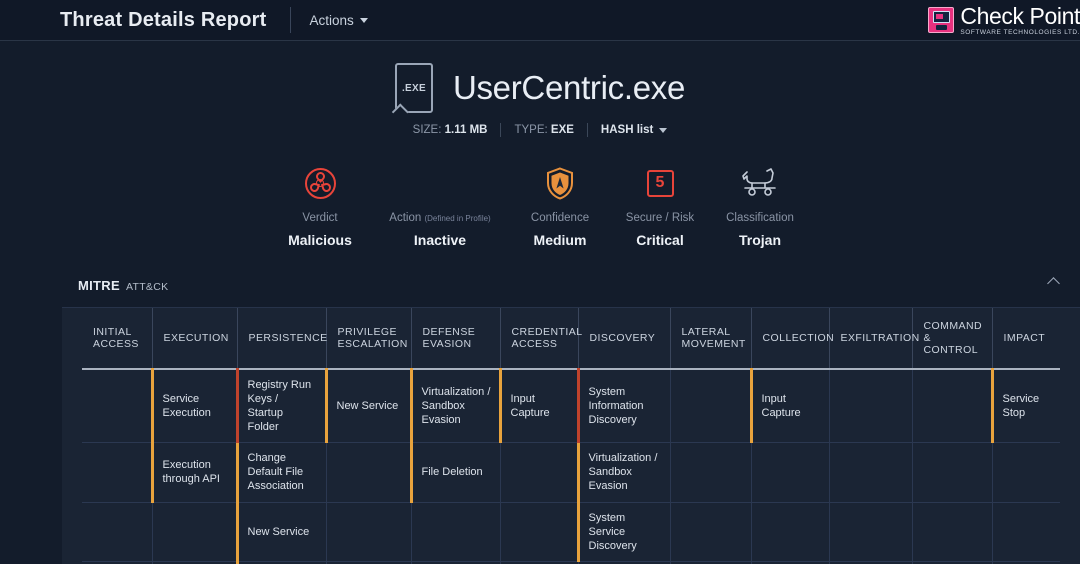 The image size is (1080, 564). What do you see at coordinates (579, 285) in the screenshot?
I see `mitre-section-header: MITRE ATT&CK` at bounding box center [579, 285].